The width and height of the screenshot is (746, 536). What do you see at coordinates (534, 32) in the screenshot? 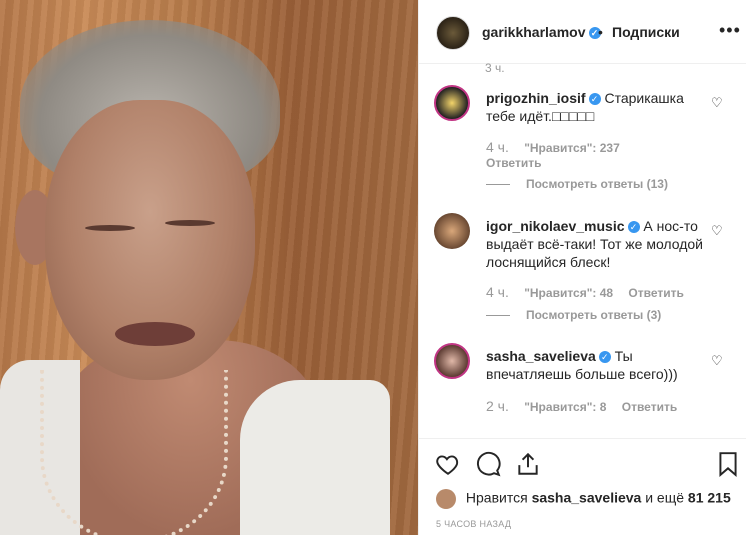
I see `author-username-text: garikkharlamov` at bounding box center [534, 32].